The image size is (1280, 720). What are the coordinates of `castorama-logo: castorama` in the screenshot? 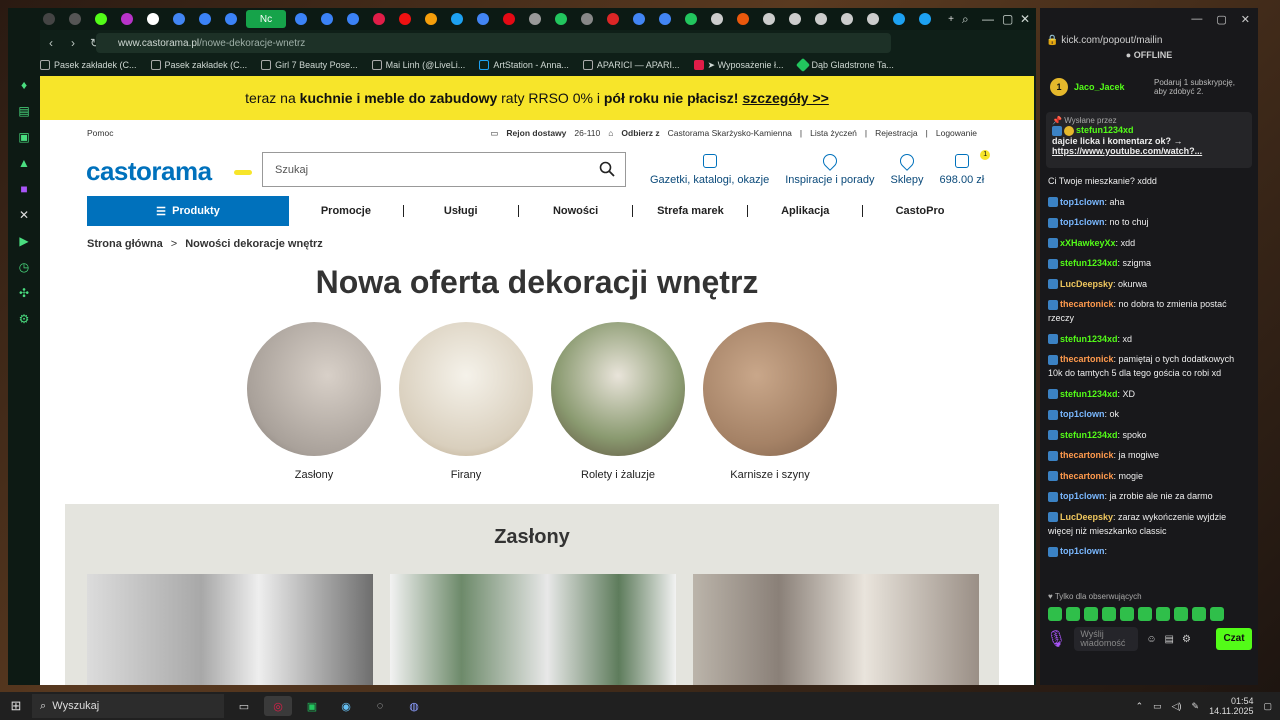 It's located at (149, 171).